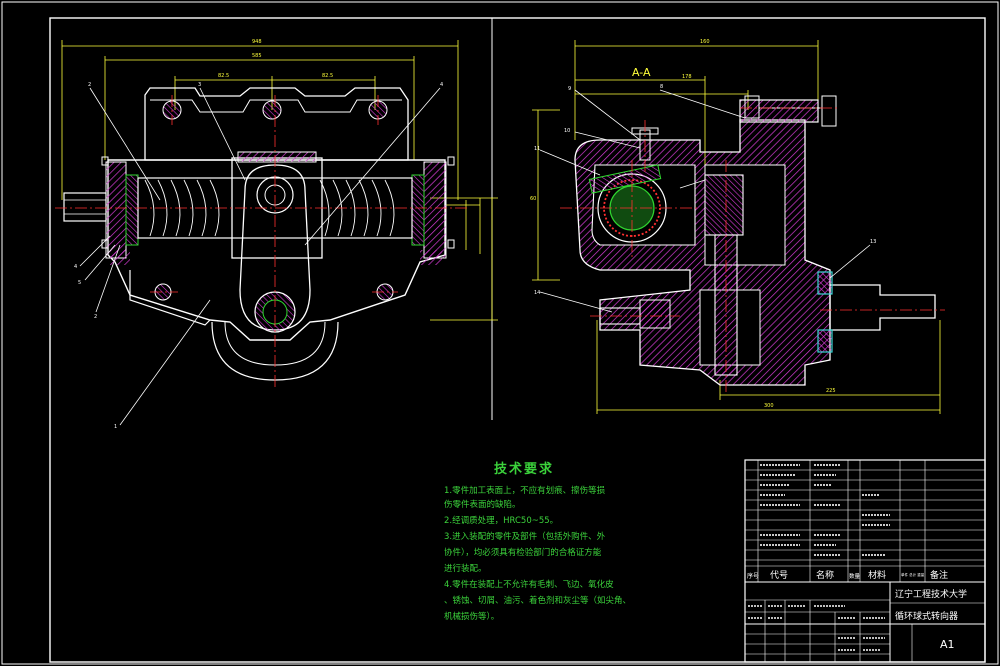 This screenshot has height=666, width=1000. What do you see at coordinates (779, 111) in the screenshot?
I see `top-flange` at bounding box center [779, 111].